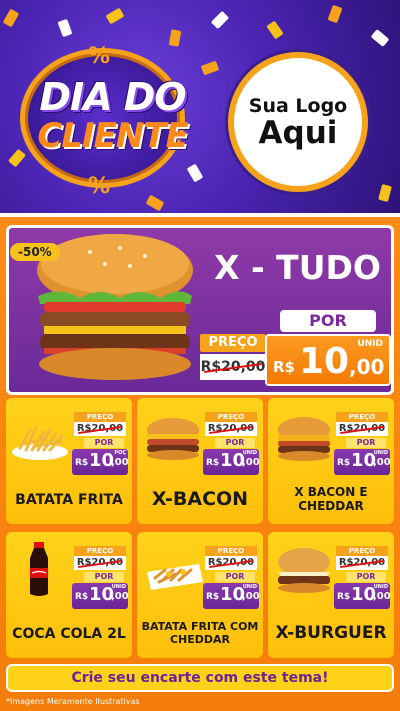 The width and height of the screenshot is (400, 711). What do you see at coordinates (69, 499) in the screenshot?
I see `product-name: BATATA FRITA` at bounding box center [69, 499].